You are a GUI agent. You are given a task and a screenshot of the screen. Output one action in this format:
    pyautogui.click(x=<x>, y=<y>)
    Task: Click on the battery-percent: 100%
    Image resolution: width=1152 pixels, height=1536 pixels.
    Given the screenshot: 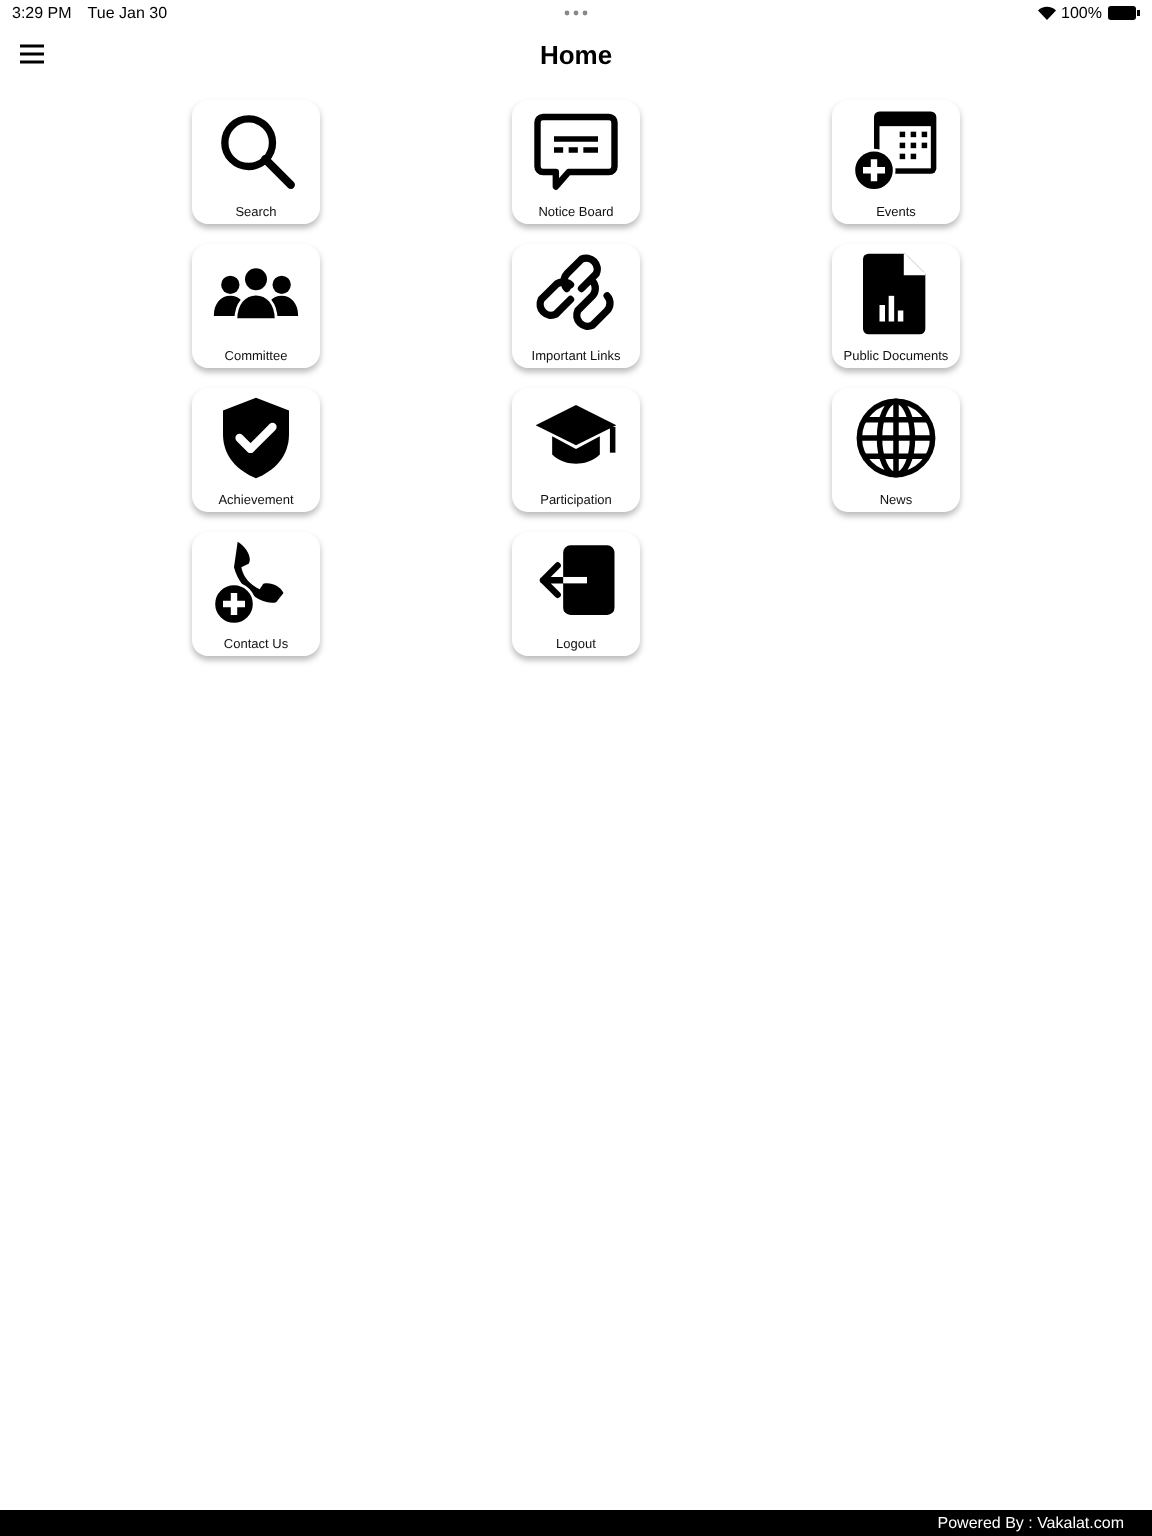 What is the action you would take?
    pyautogui.click(x=1081, y=13)
    